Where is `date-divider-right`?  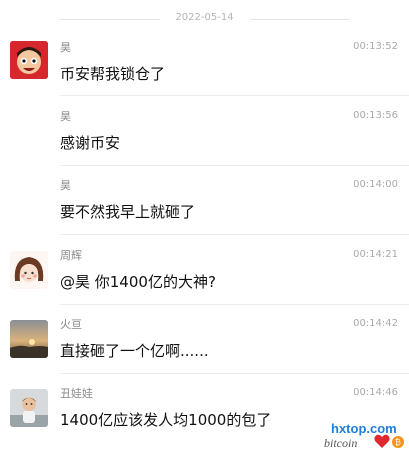 date-divider-right is located at coordinates (300, 19).